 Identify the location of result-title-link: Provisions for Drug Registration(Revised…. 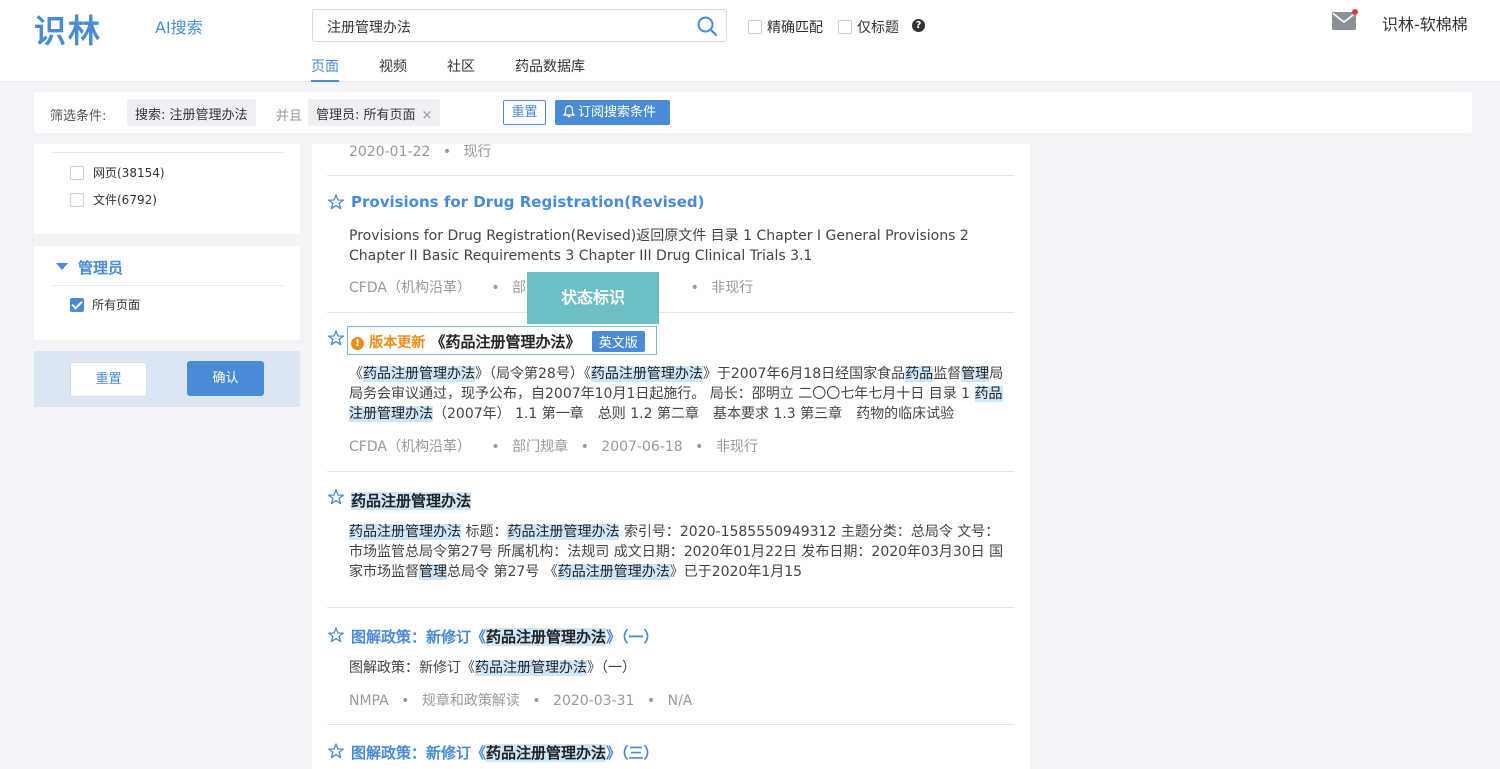
(527, 202).